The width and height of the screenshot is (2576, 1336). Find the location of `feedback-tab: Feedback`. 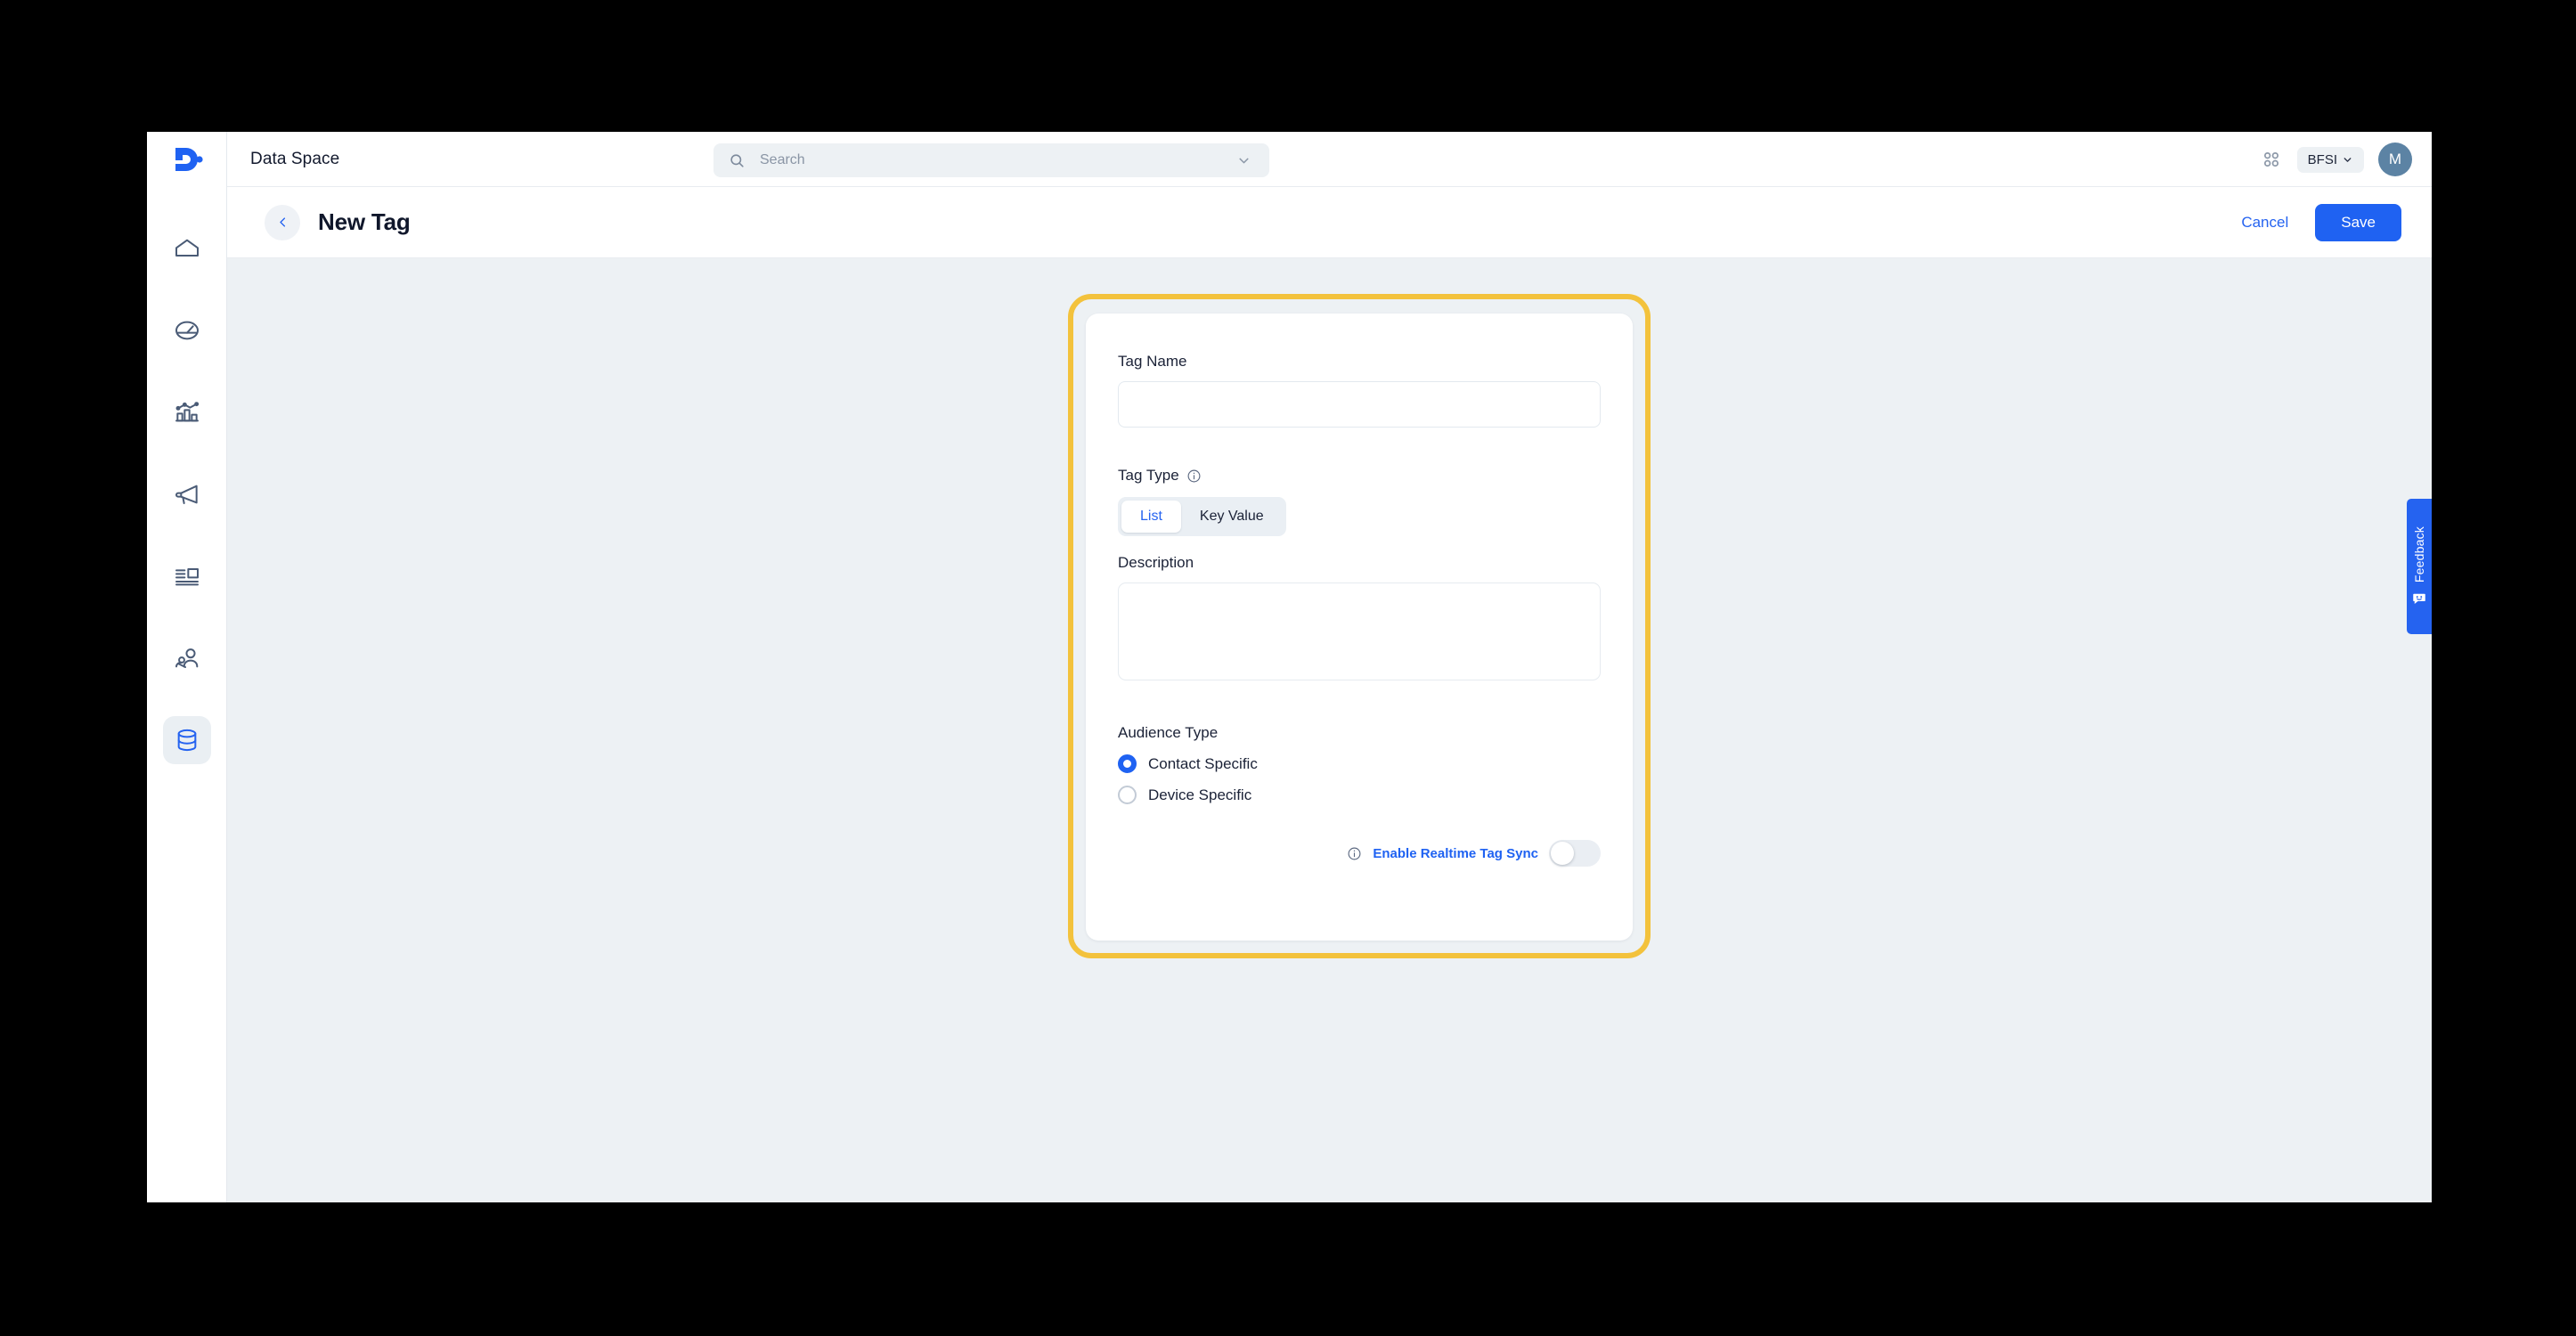

feedback-tab: Feedback is located at coordinates (2420, 567).